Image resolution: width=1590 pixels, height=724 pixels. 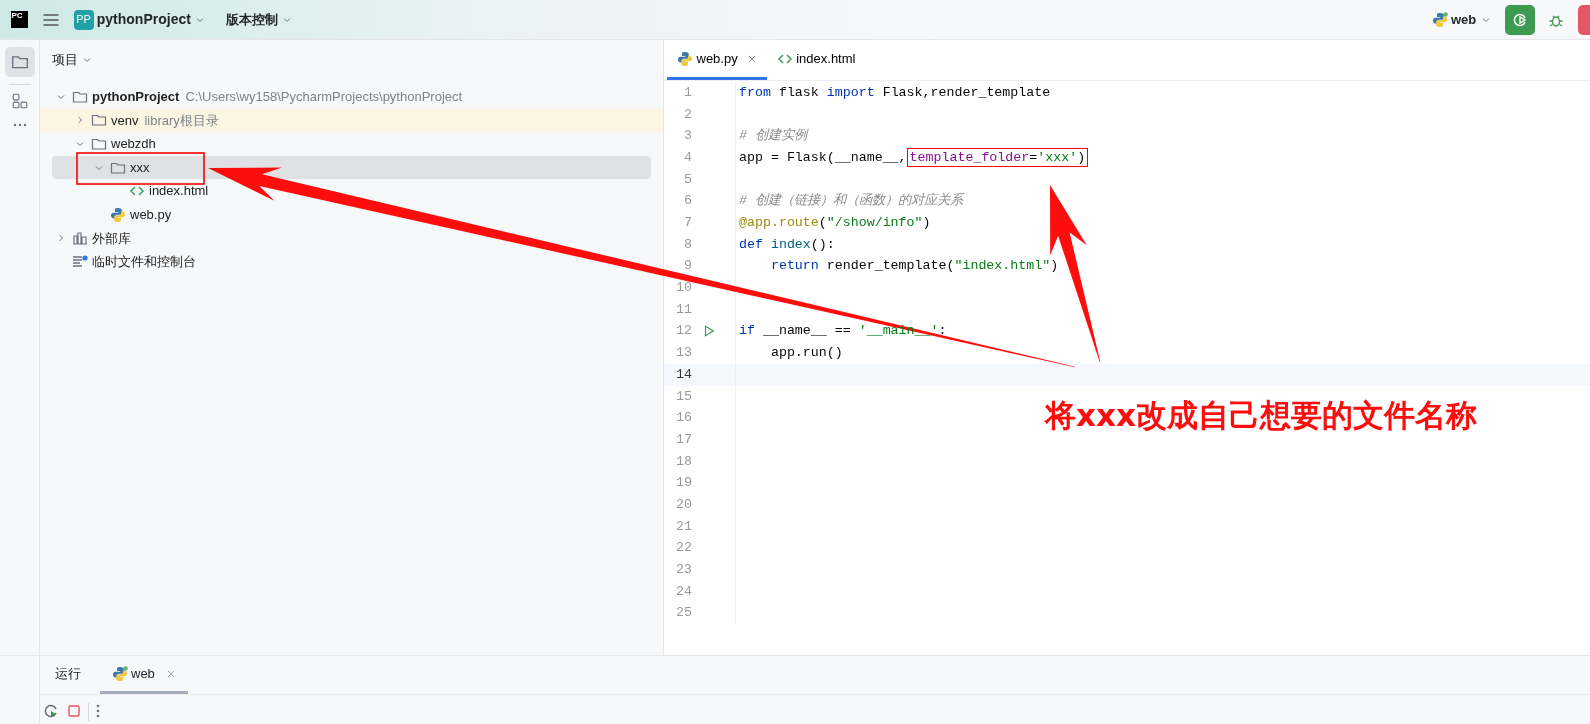 I want to click on stop-button, so click(x=1583, y=19).